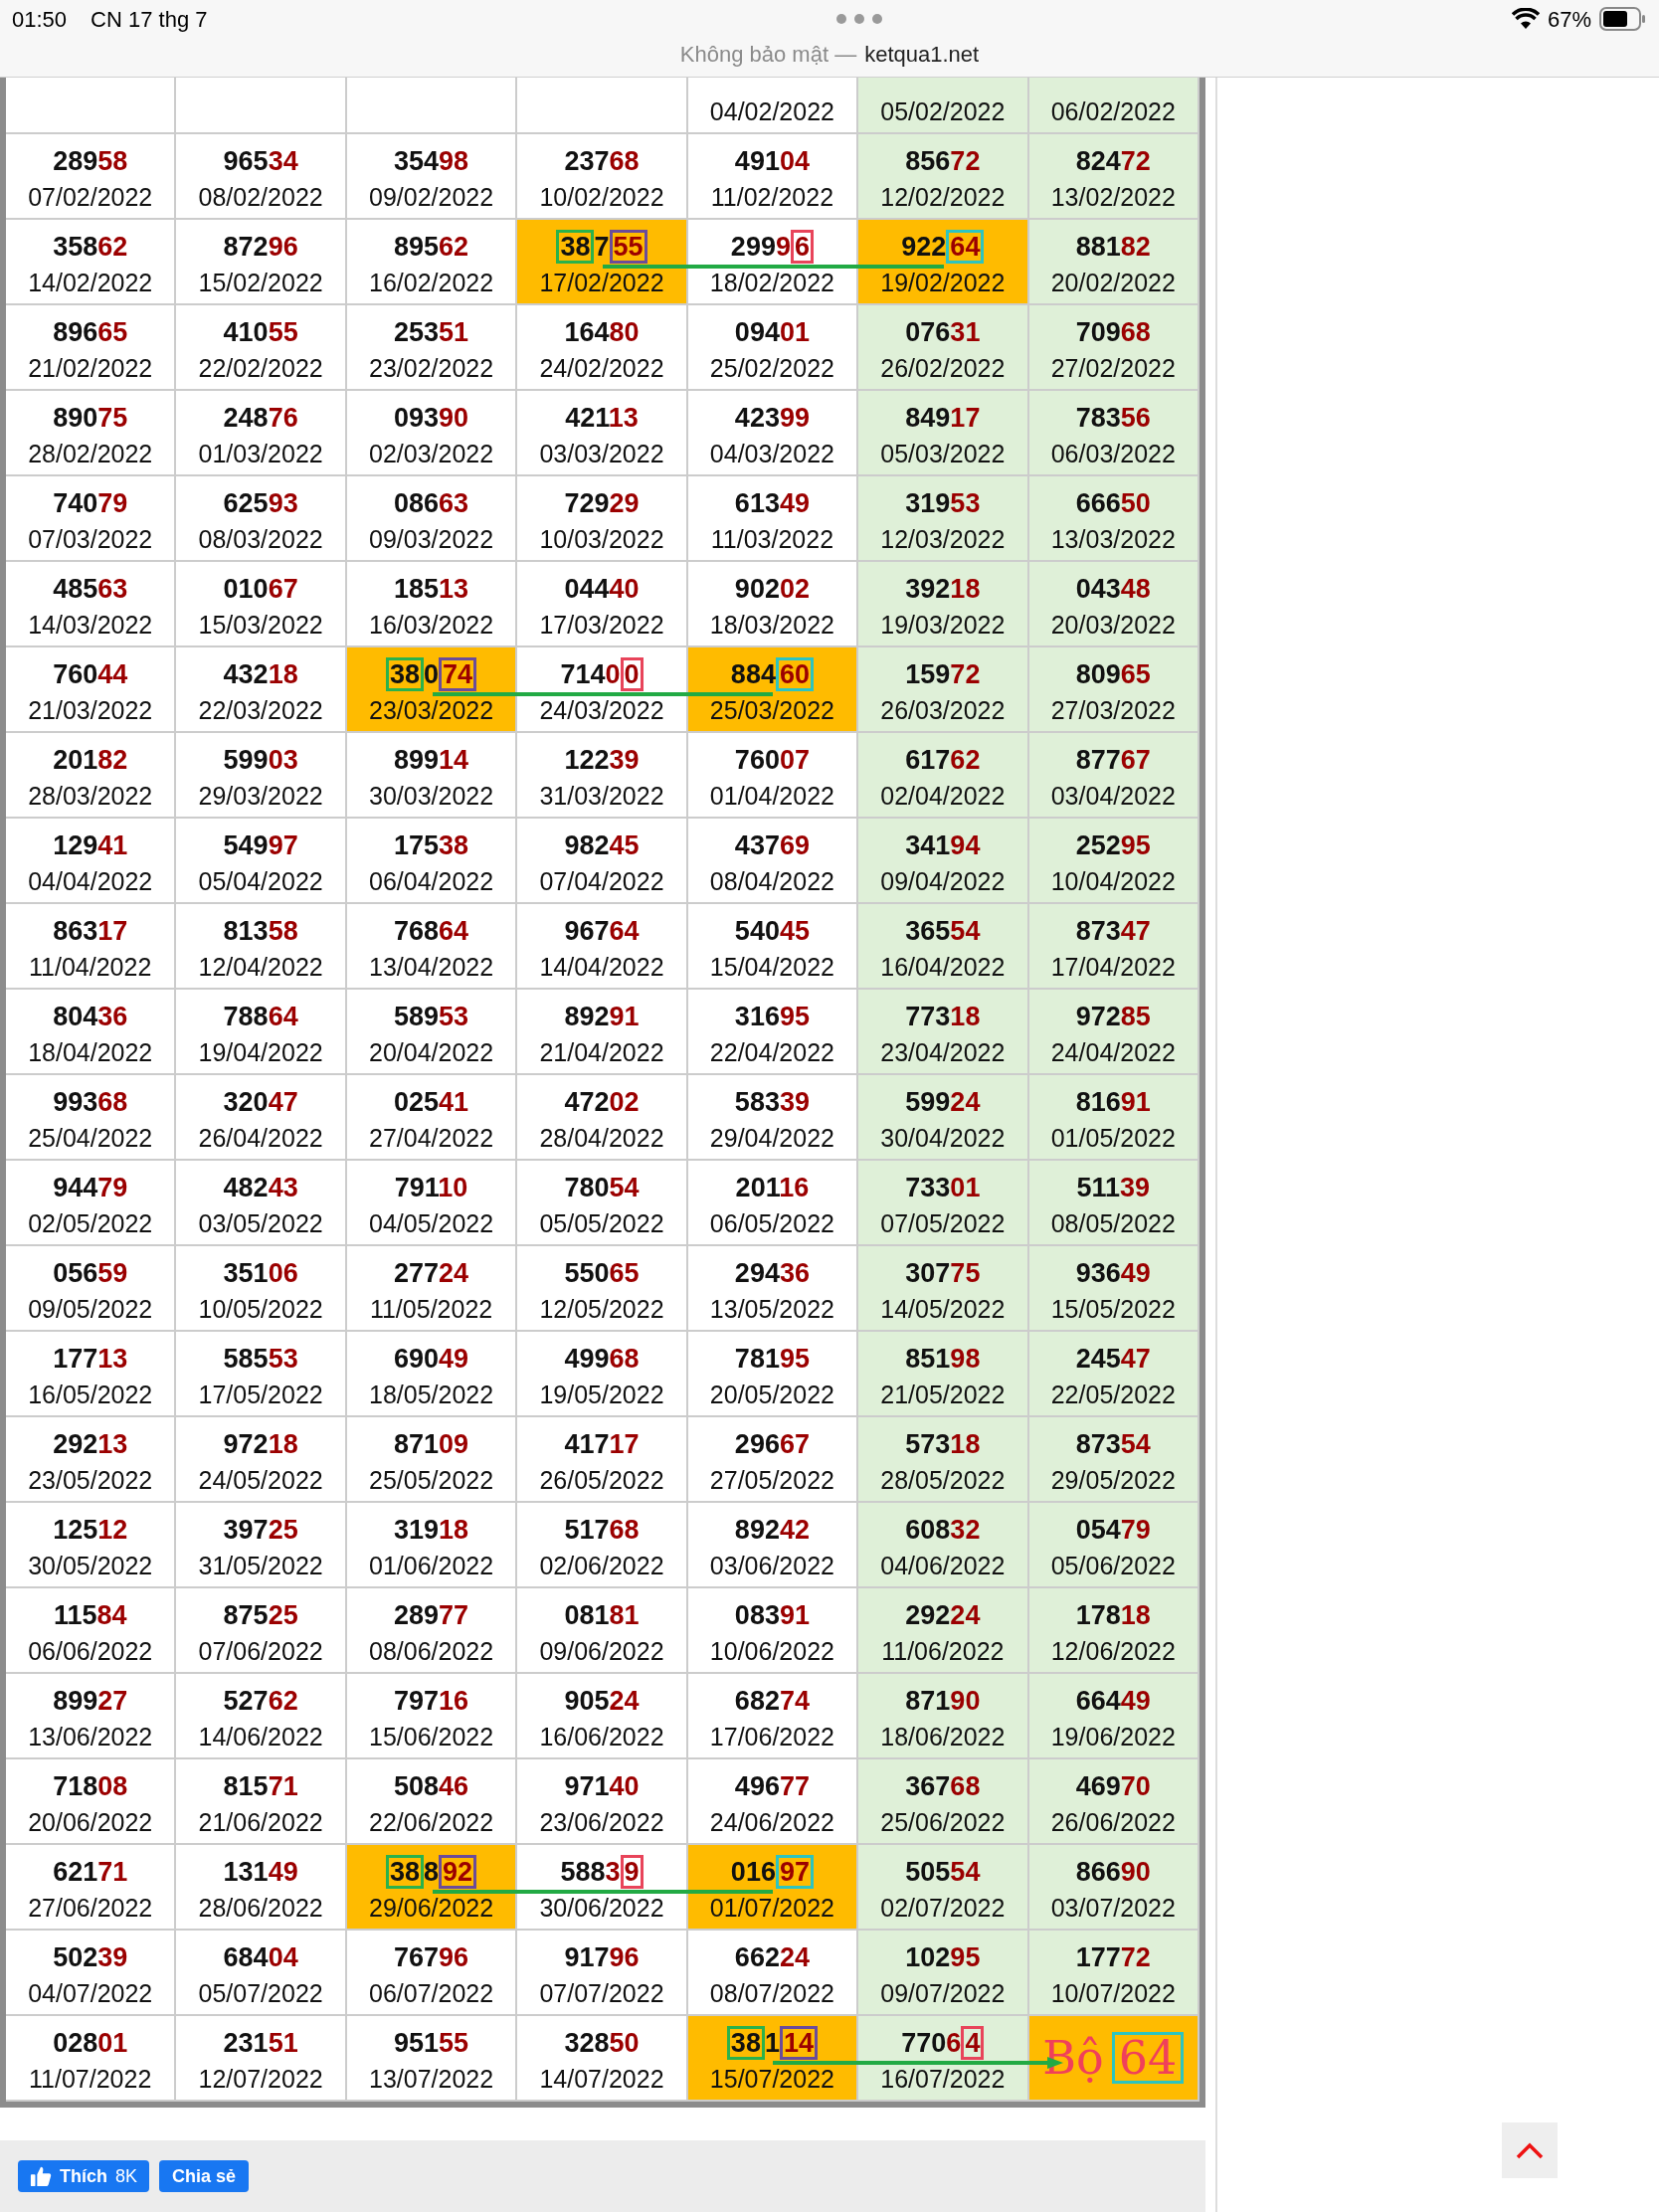 The width and height of the screenshot is (1659, 2212). I want to click on draw-date: 20/06/2022, so click(90, 1822).